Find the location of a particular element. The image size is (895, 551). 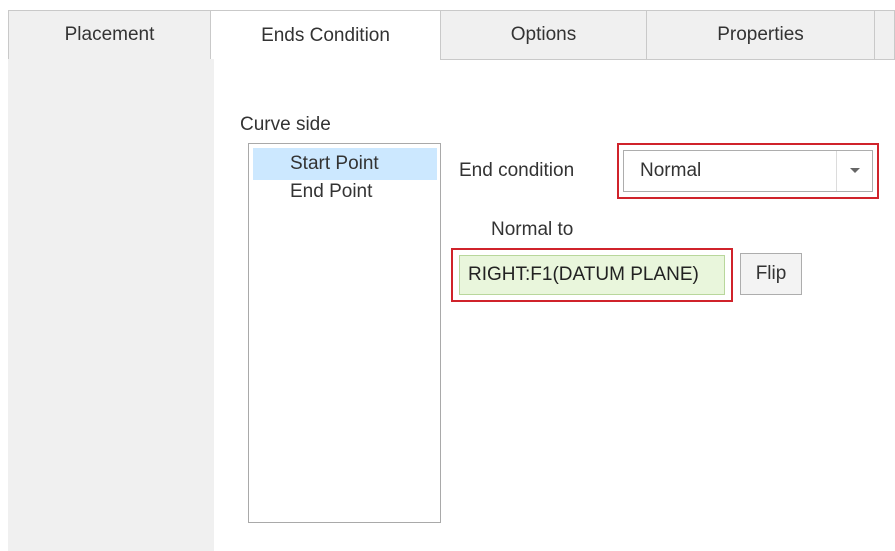

tab-properties: Properties is located at coordinates (761, 35).